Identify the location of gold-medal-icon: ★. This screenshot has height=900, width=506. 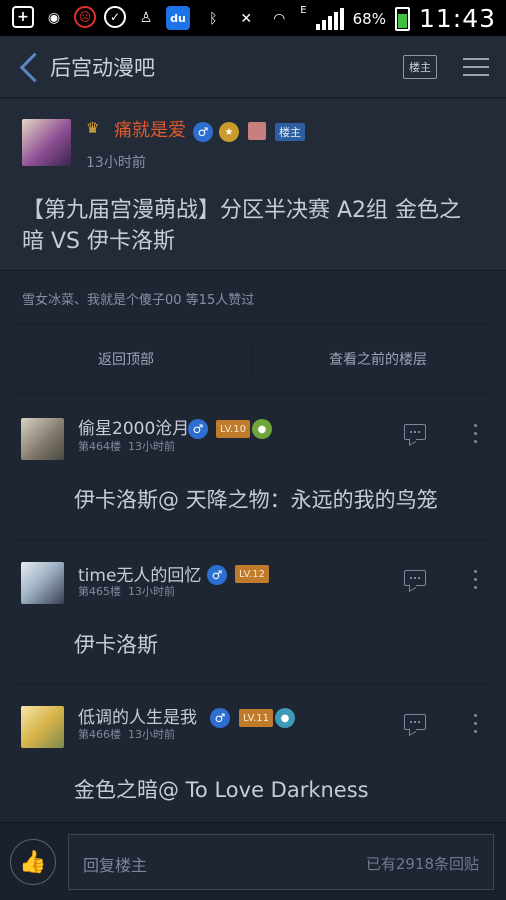
(229, 132).